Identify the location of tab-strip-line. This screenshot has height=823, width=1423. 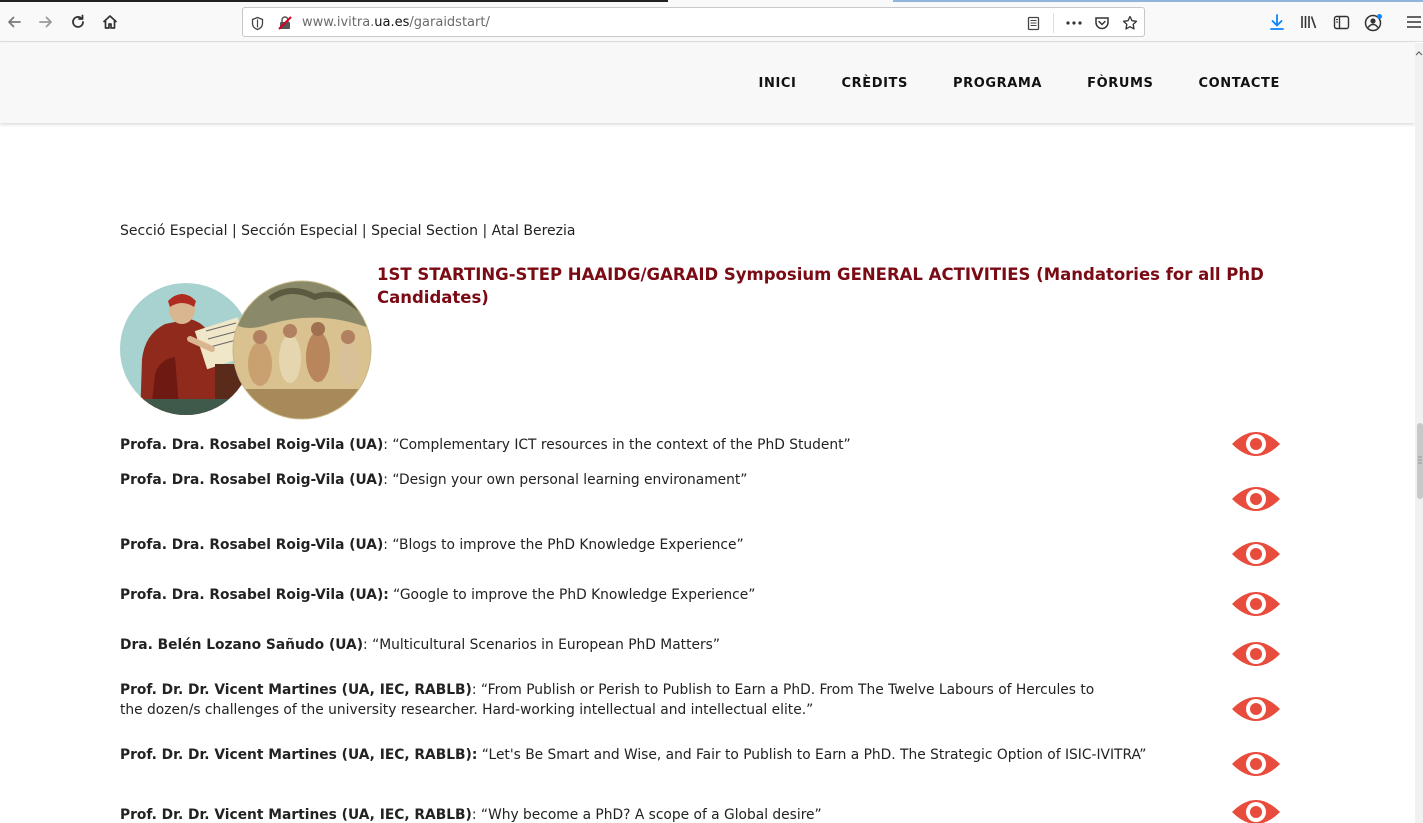
(334, 1).